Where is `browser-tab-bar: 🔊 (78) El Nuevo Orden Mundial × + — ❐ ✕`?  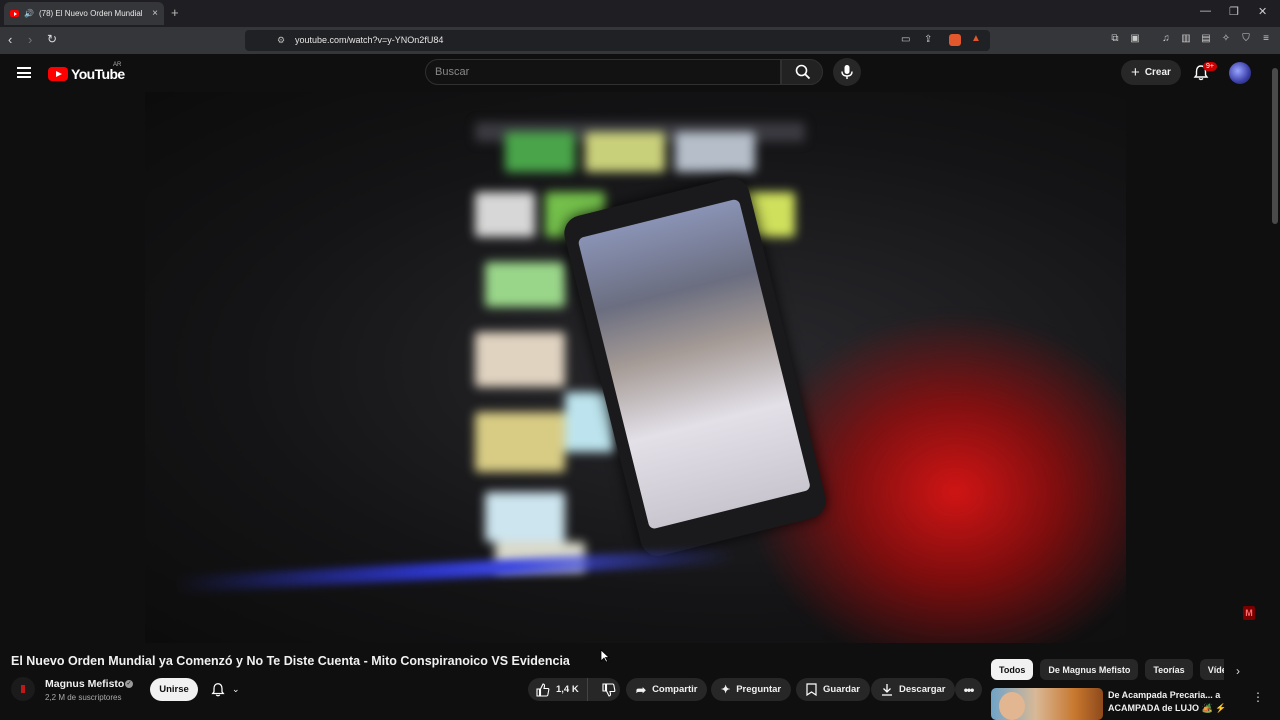
browser-tab-bar: 🔊 (78) El Nuevo Orden Mundial × + — ❐ ✕ is located at coordinates (640, 13).